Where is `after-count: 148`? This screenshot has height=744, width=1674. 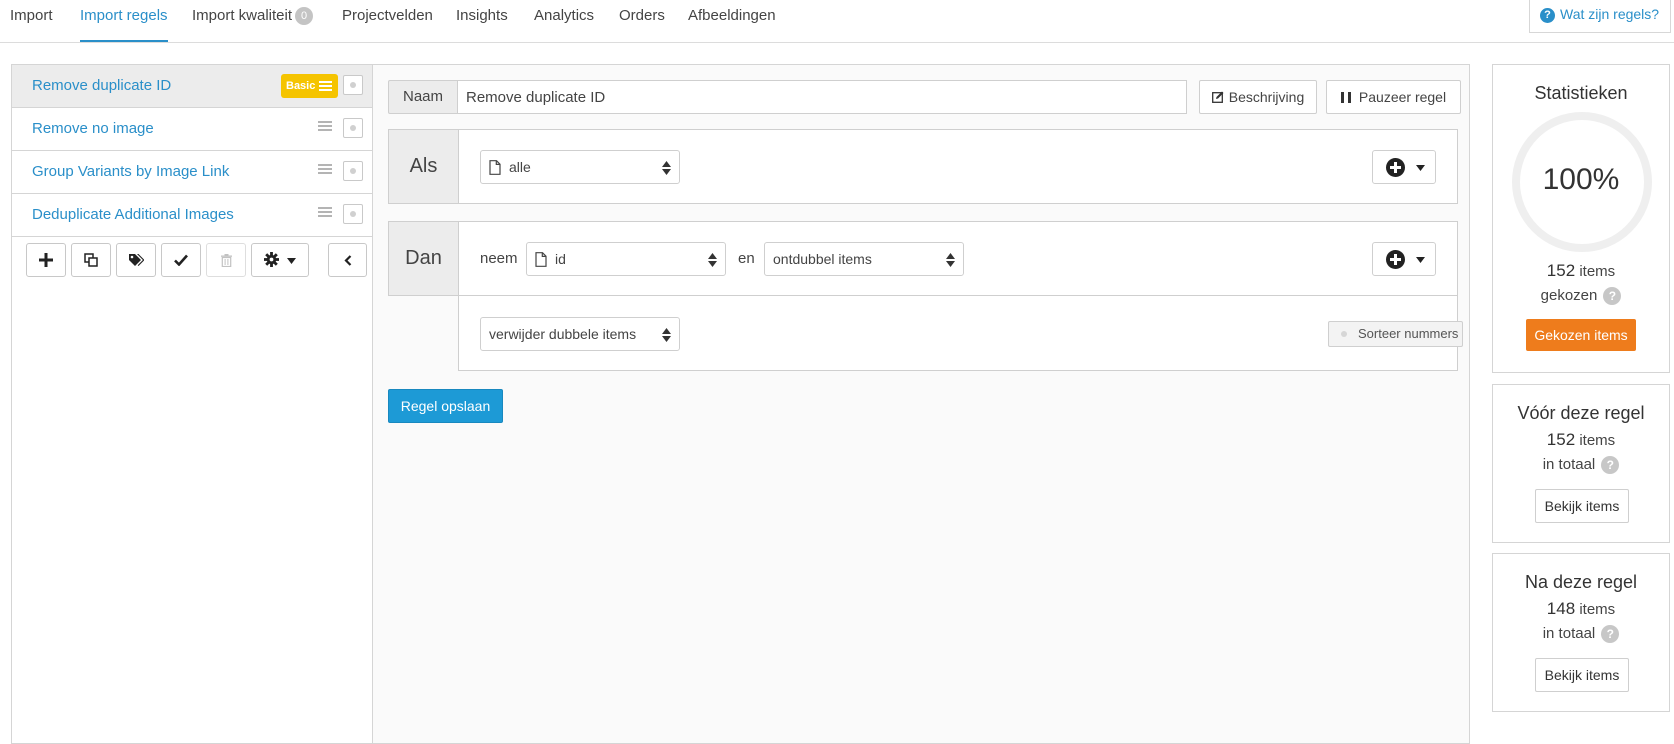 after-count: 148 is located at coordinates (1561, 608).